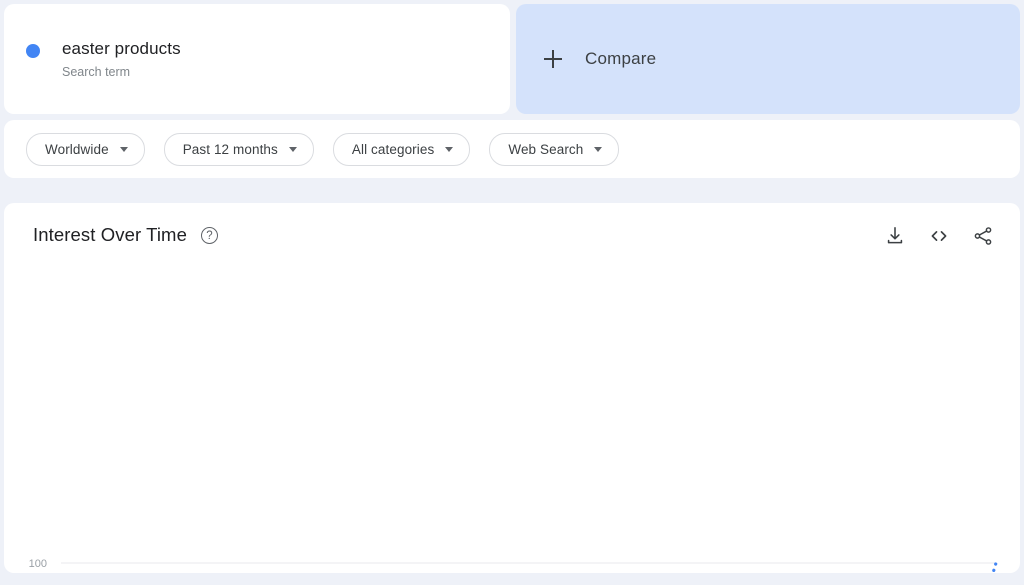 This screenshot has height=585, width=1024. I want to click on filter-search-type-label: Web Search, so click(546, 149).